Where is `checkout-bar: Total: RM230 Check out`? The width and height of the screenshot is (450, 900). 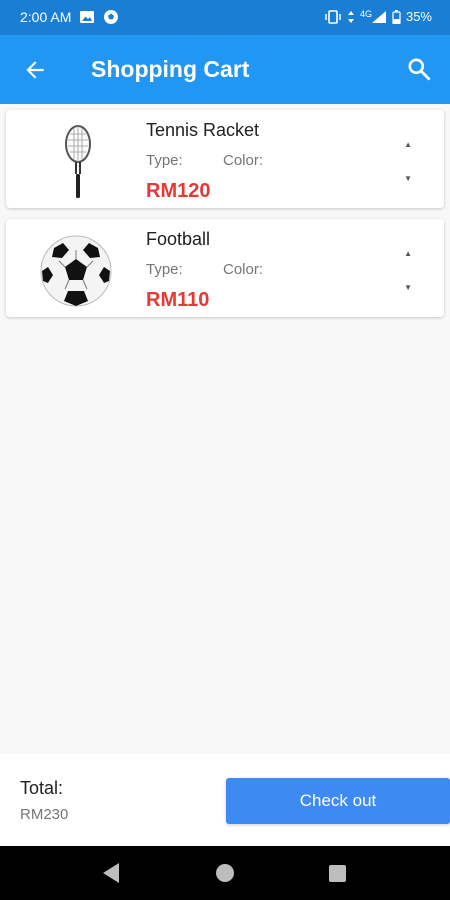
checkout-bar: Total: RM230 Check out is located at coordinates (225, 800).